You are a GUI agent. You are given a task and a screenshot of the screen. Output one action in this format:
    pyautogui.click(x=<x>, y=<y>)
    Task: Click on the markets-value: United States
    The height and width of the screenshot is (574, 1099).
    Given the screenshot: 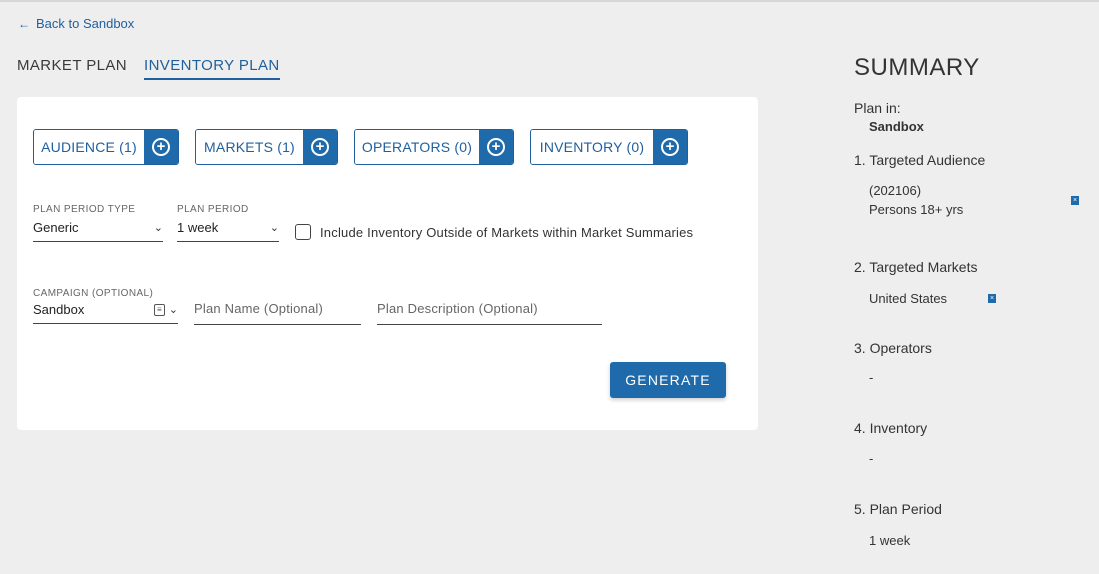 What is the action you would take?
    pyautogui.click(x=908, y=298)
    